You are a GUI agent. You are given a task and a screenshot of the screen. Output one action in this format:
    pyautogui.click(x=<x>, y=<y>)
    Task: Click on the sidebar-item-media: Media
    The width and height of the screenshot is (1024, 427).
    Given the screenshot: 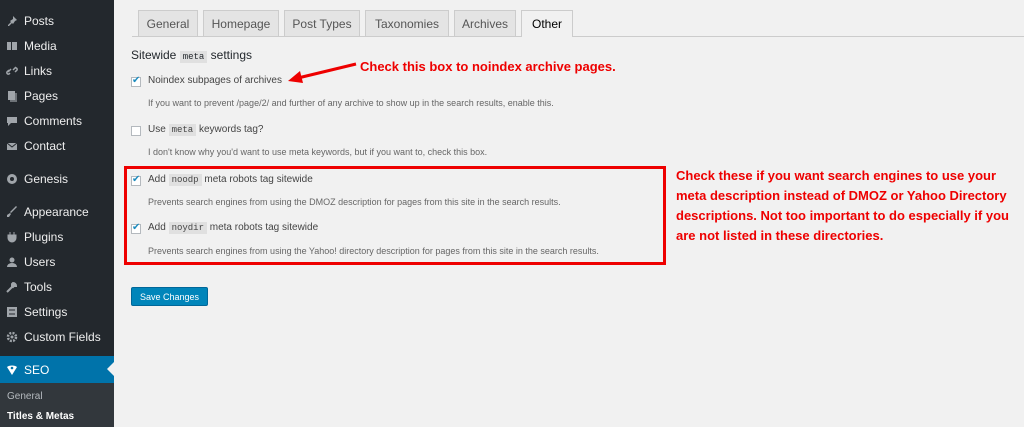 What is the action you would take?
    pyautogui.click(x=57, y=45)
    